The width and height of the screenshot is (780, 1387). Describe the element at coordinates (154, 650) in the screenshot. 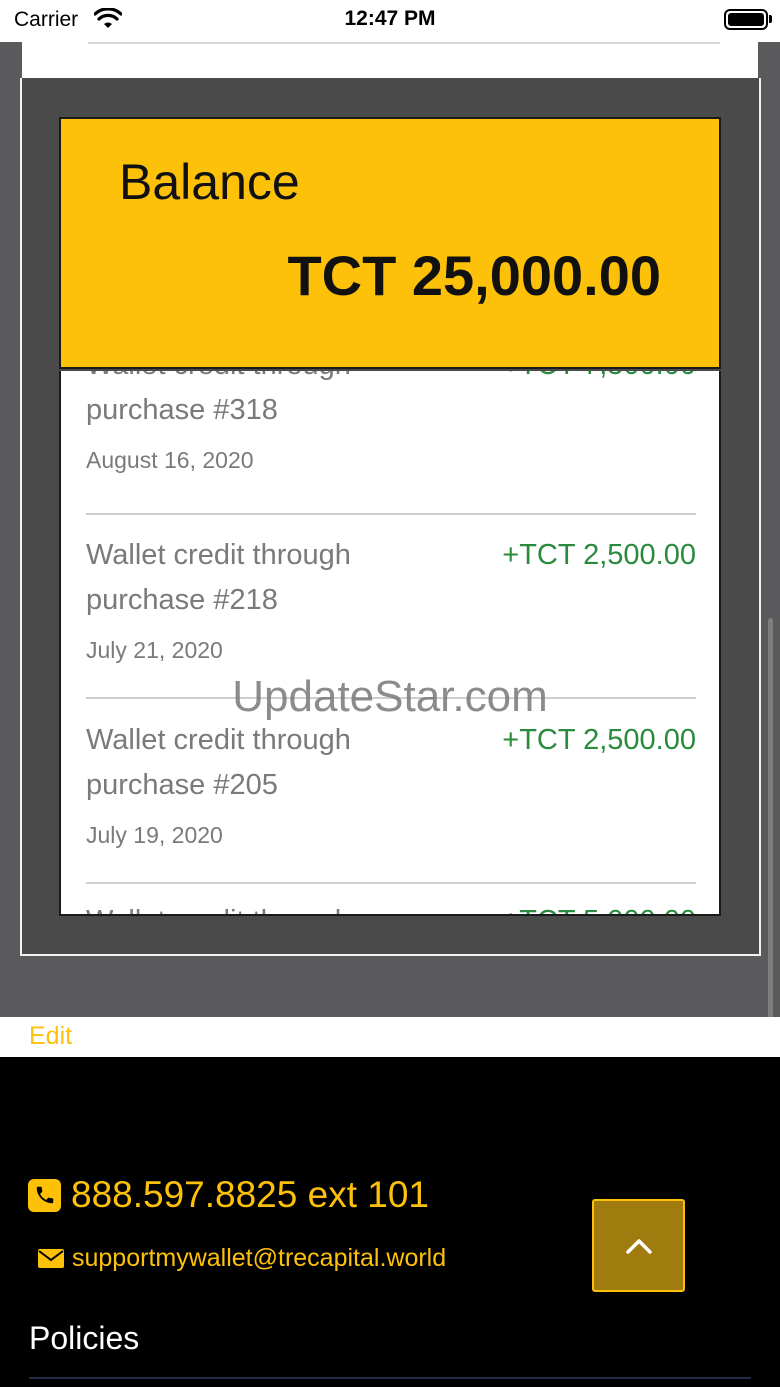

I see `transaction-date: July 21, 2020` at that location.